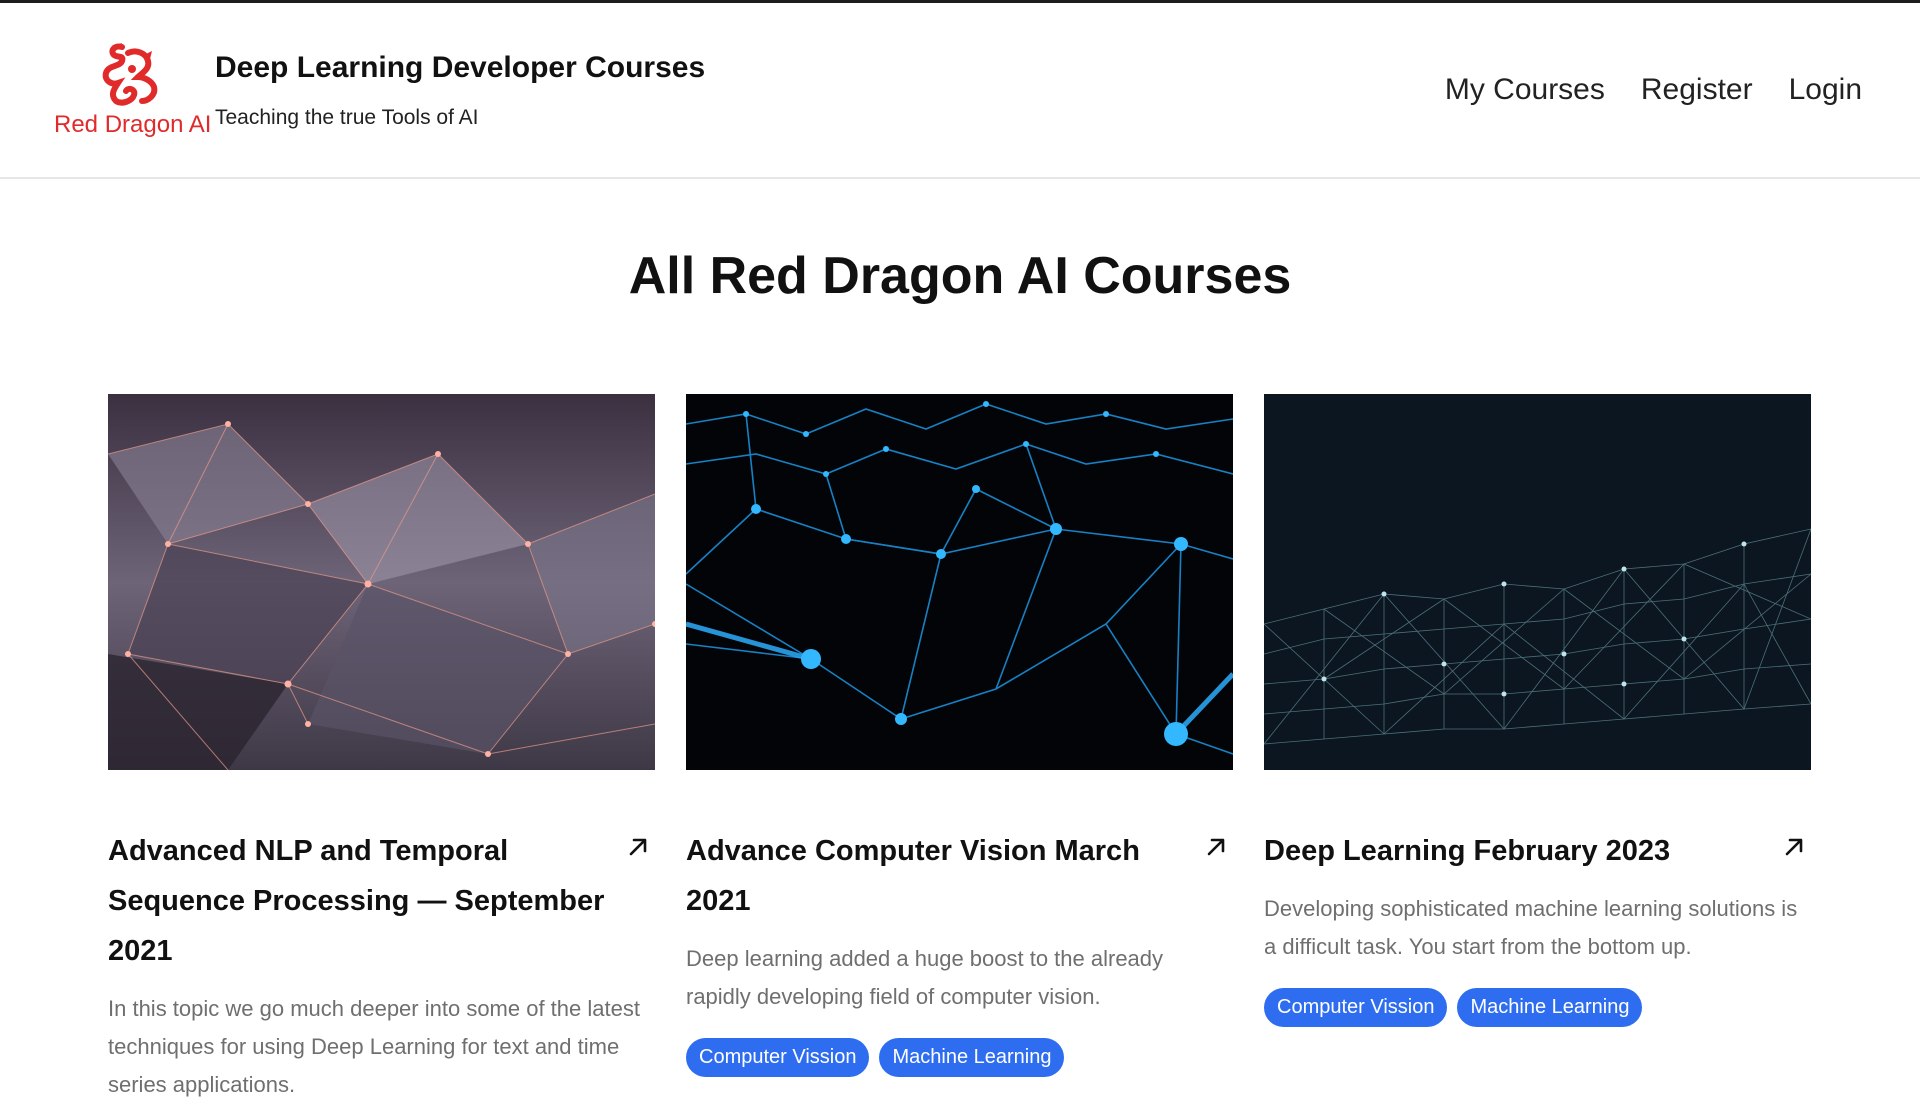  I want to click on blue-network-nodes-image, so click(959, 582).